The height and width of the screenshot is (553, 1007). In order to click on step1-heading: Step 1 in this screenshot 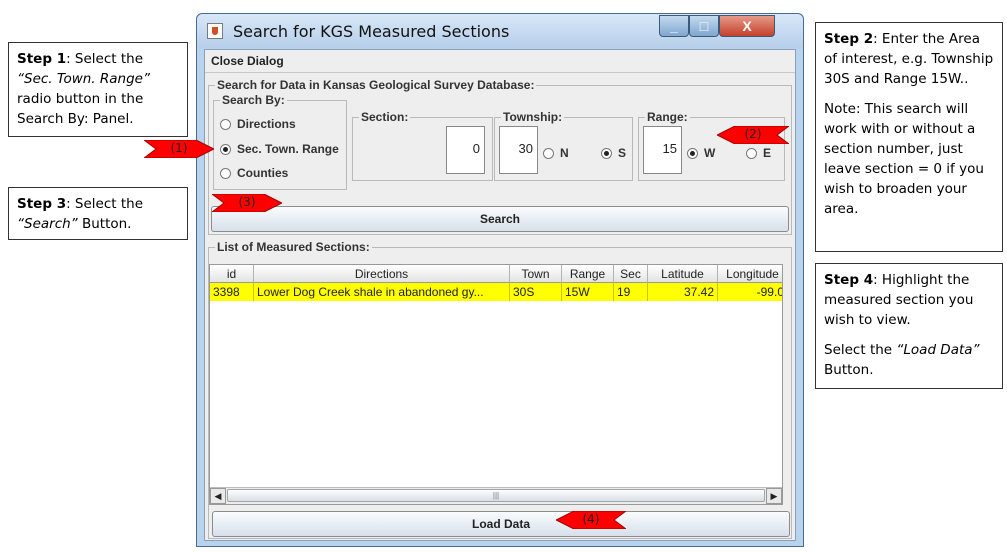, I will do `click(42, 59)`.